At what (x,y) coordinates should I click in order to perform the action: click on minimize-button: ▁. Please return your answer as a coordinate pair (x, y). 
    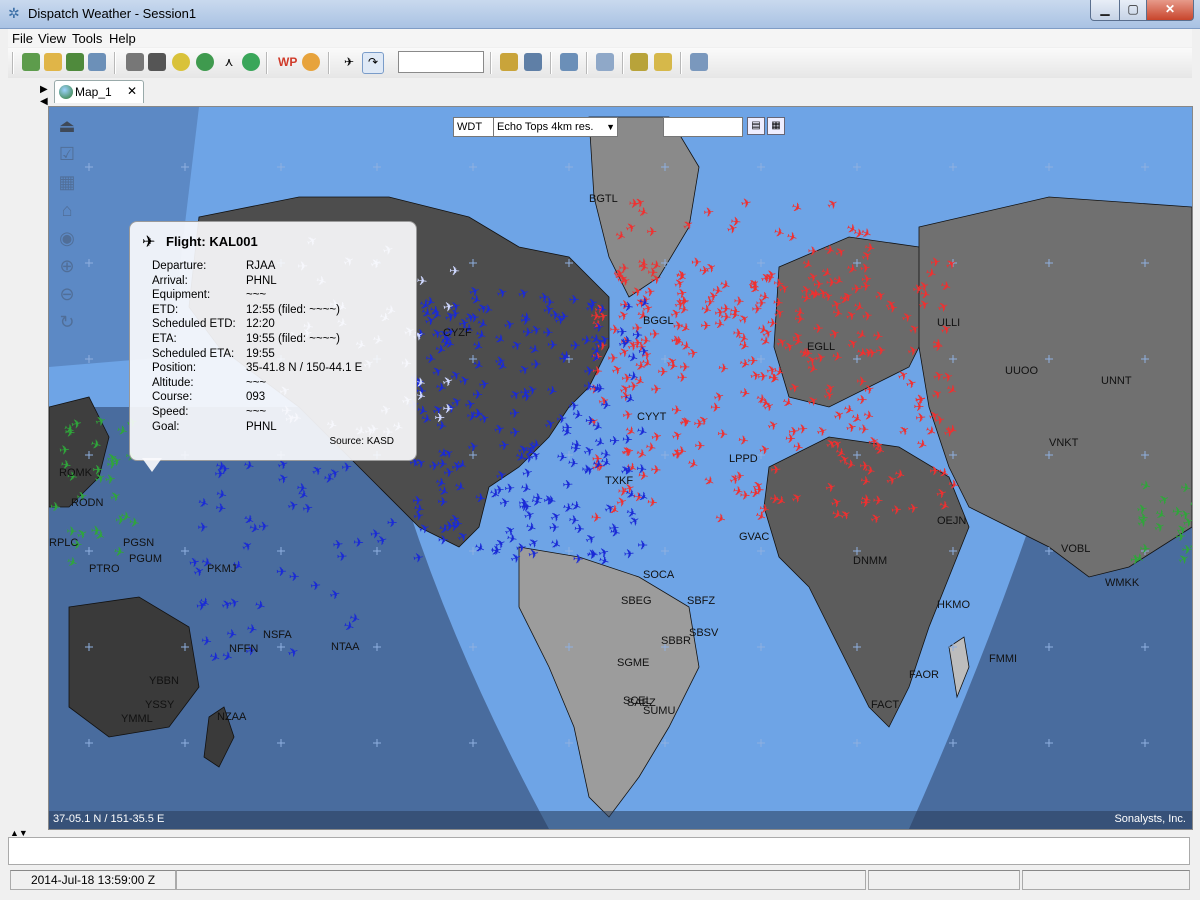
    Looking at the image, I should click on (1105, 10).